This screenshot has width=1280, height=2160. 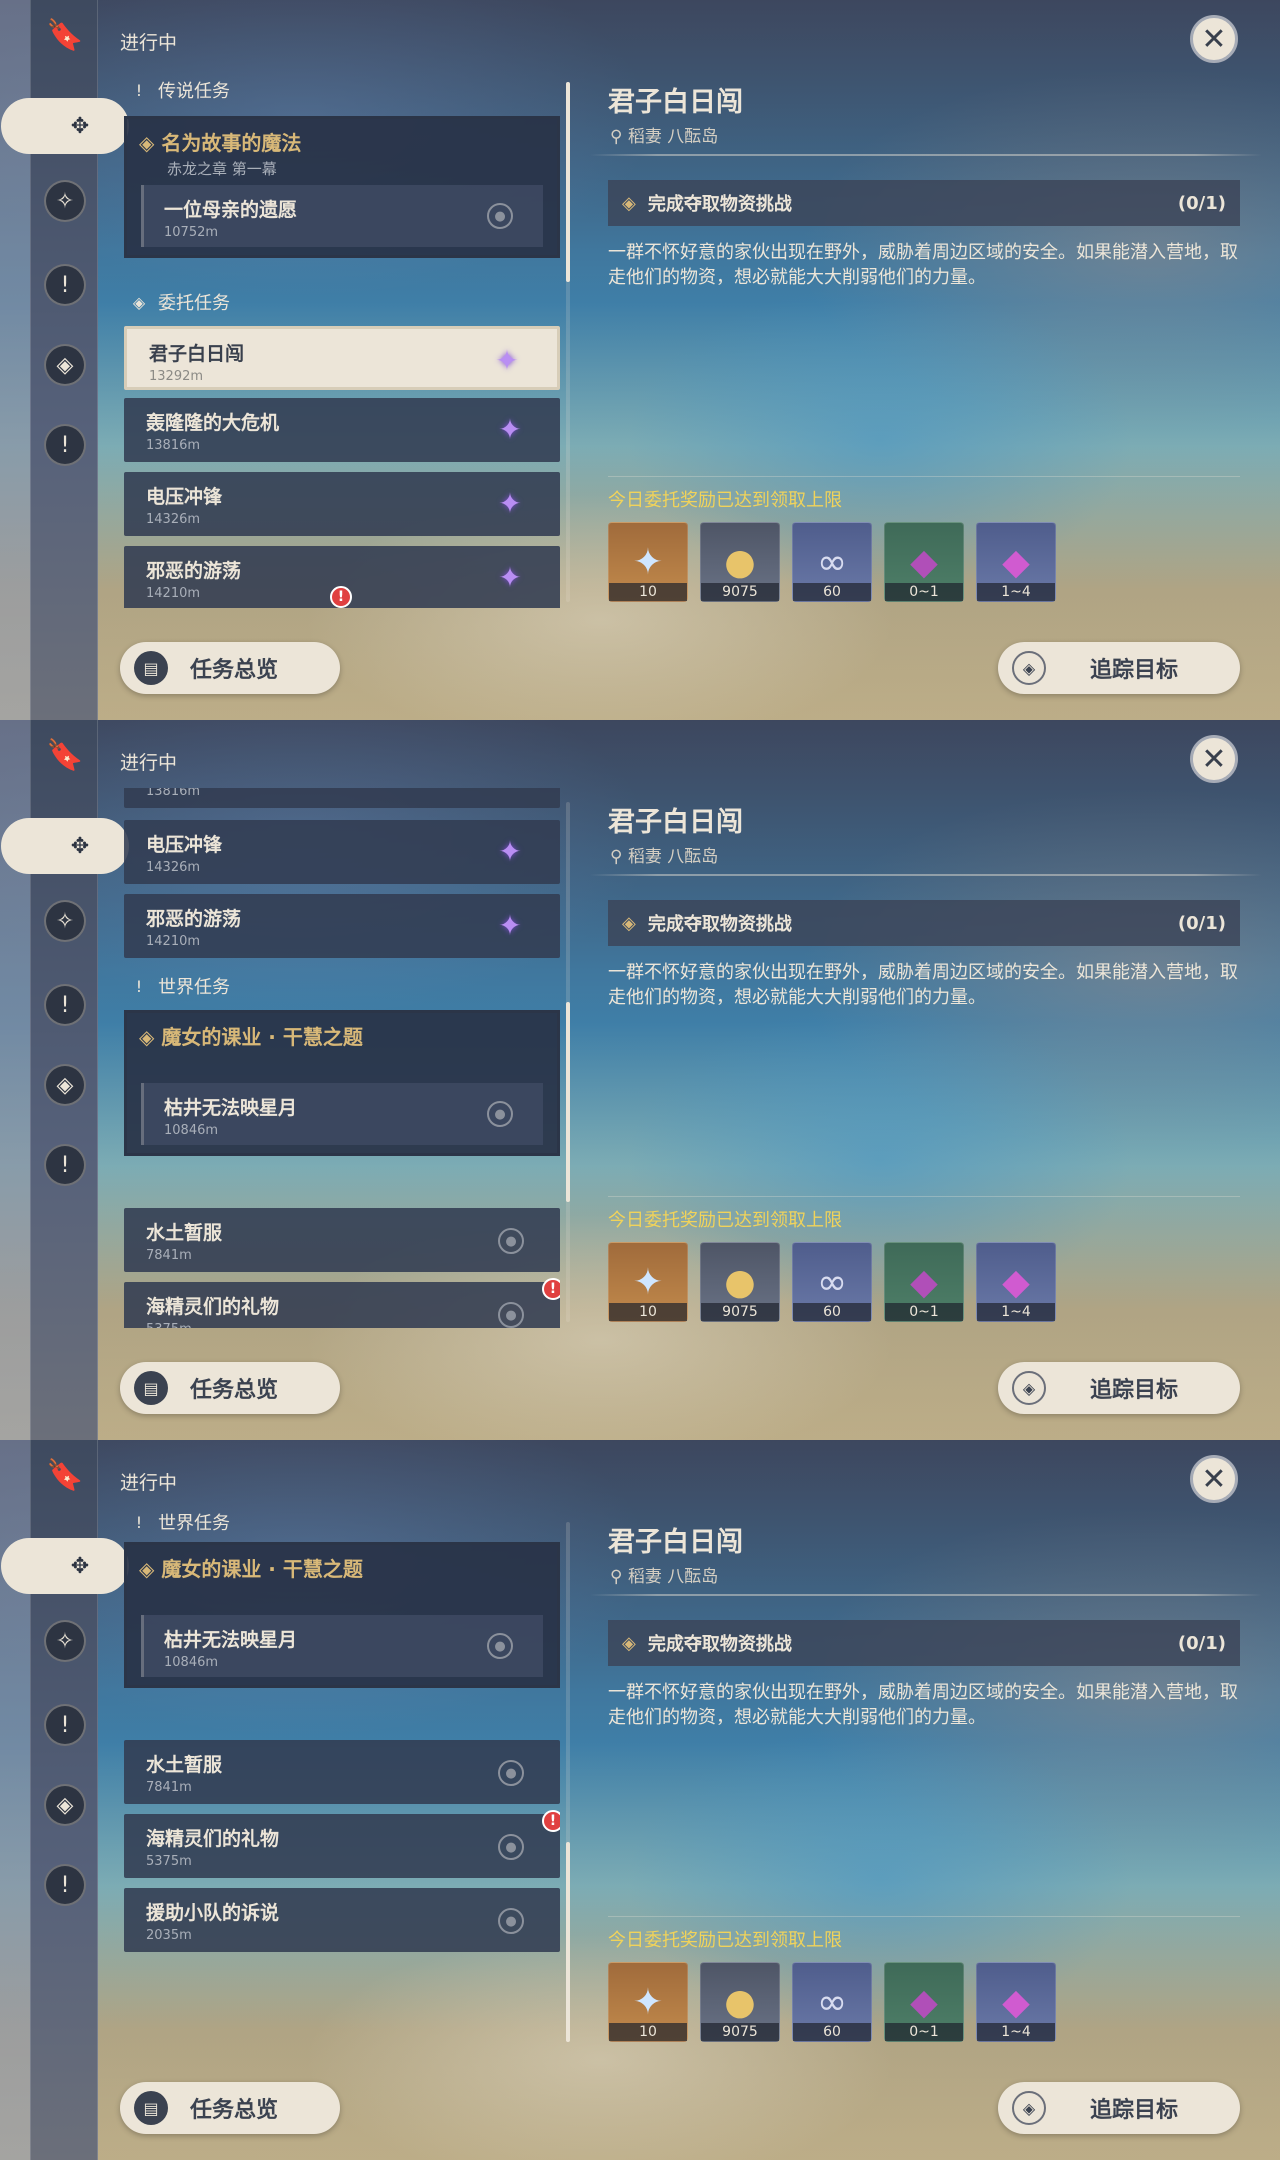 I want to click on quest-card-c1: 君子白日闯 13292m ✦, so click(x=342, y=358).